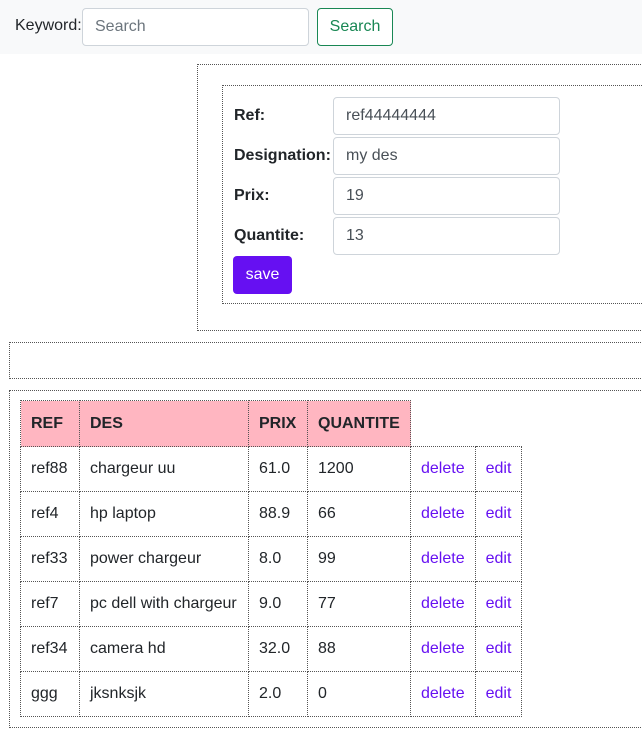  Describe the element at coordinates (250, 115) in the screenshot. I see `ref-label: Ref:` at that location.